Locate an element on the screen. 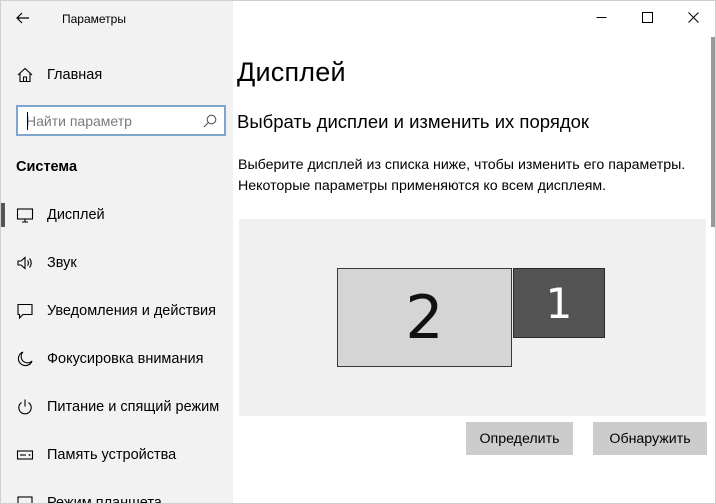  sidebar-item-notifications: Уведомления и действия is located at coordinates (117, 311).